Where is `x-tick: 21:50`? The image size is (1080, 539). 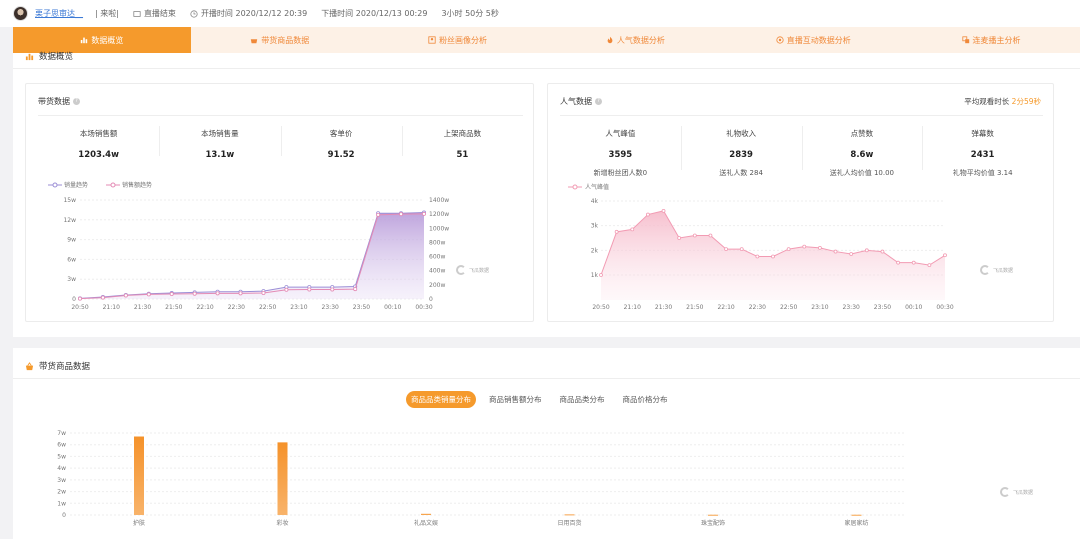
x-tick: 21:50 is located at coordinates (694, 307).